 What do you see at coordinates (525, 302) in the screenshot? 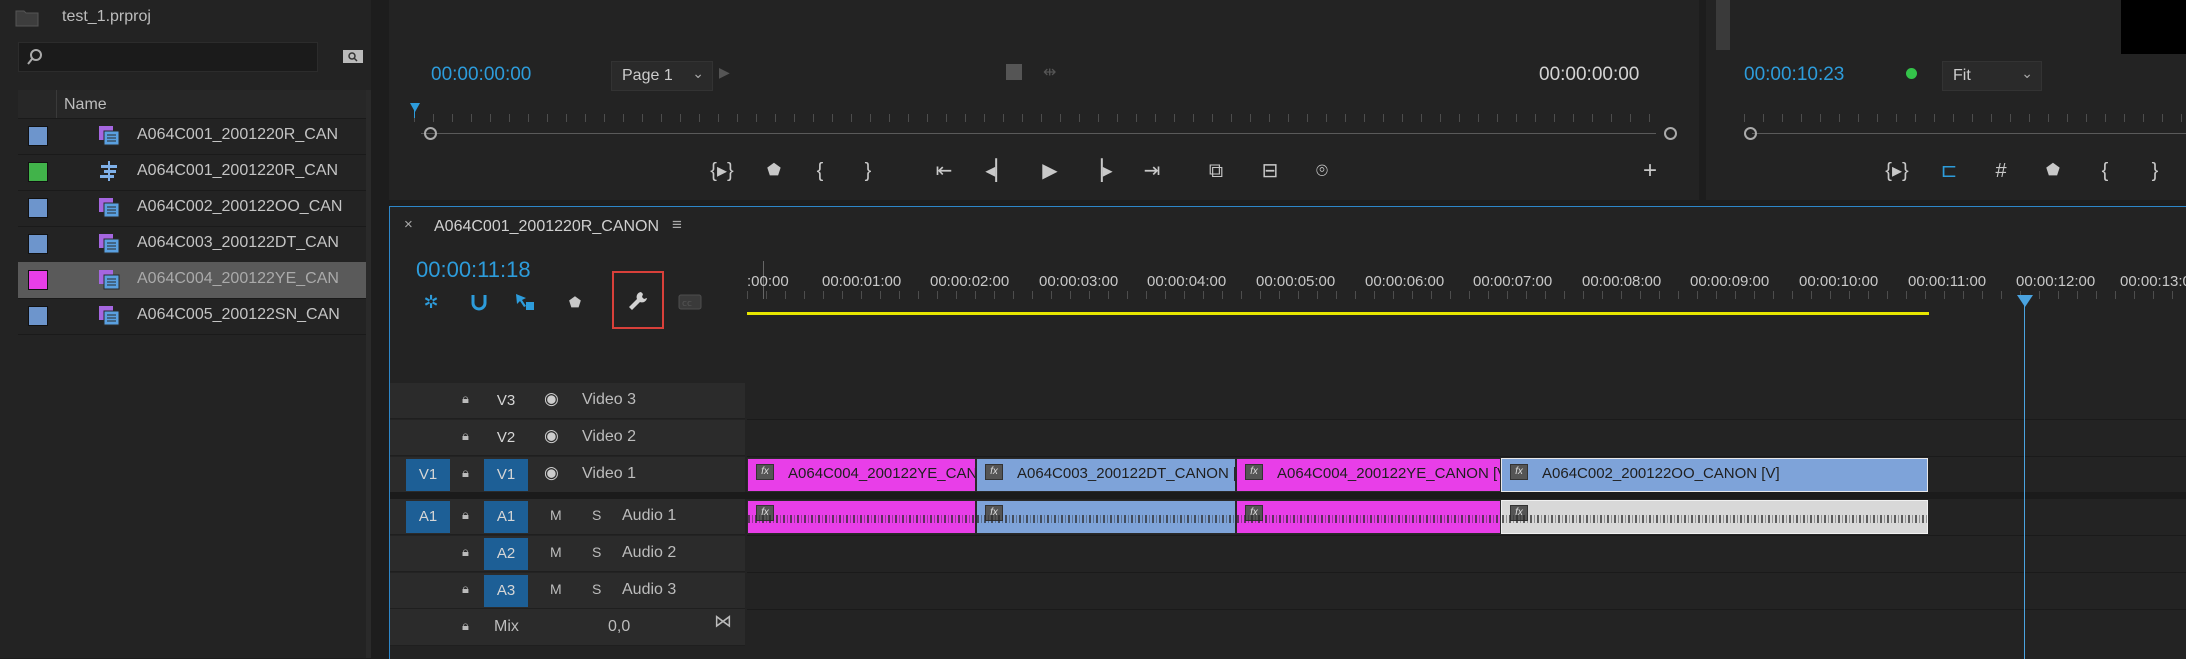
I see `linked-selection-icon` at bounding box center [525, 302].